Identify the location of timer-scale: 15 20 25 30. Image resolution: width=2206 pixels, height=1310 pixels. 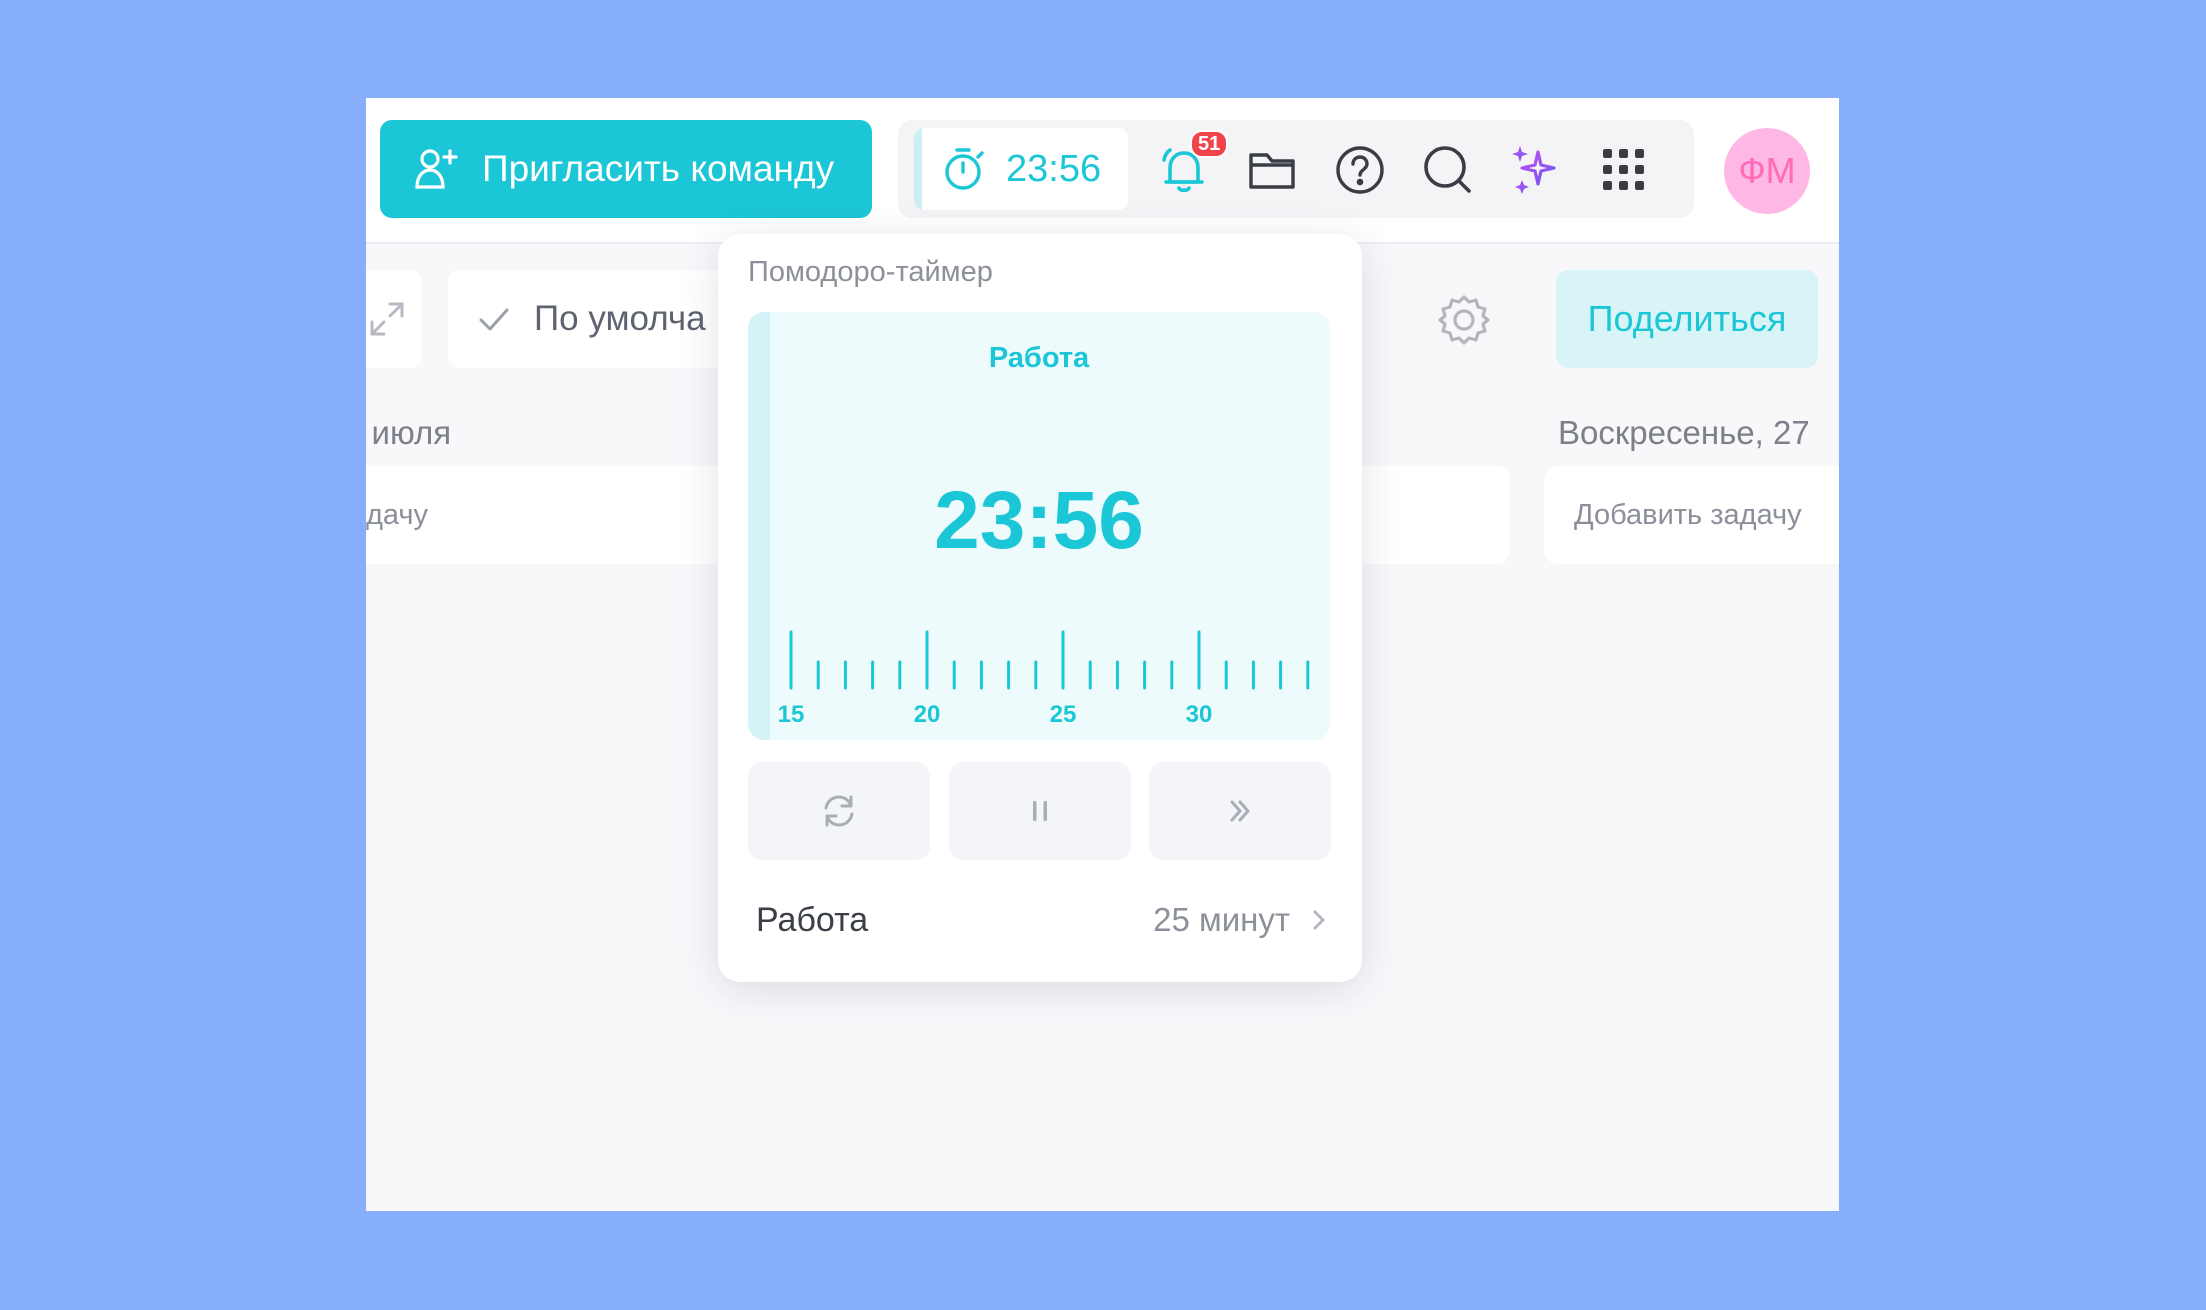
(1039, 526).